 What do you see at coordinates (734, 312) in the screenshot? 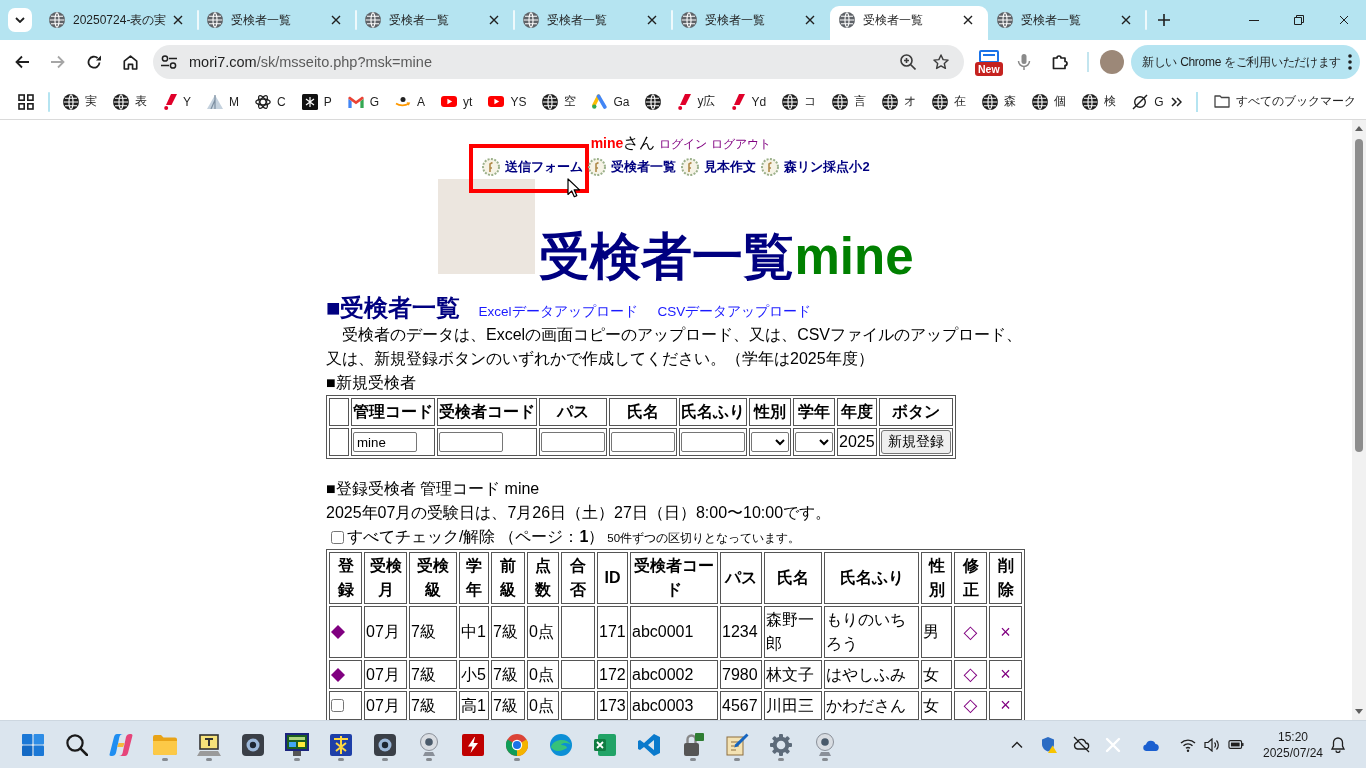
I see `upload-link: CSVデータアップロード` at bounding box center [734, 312].